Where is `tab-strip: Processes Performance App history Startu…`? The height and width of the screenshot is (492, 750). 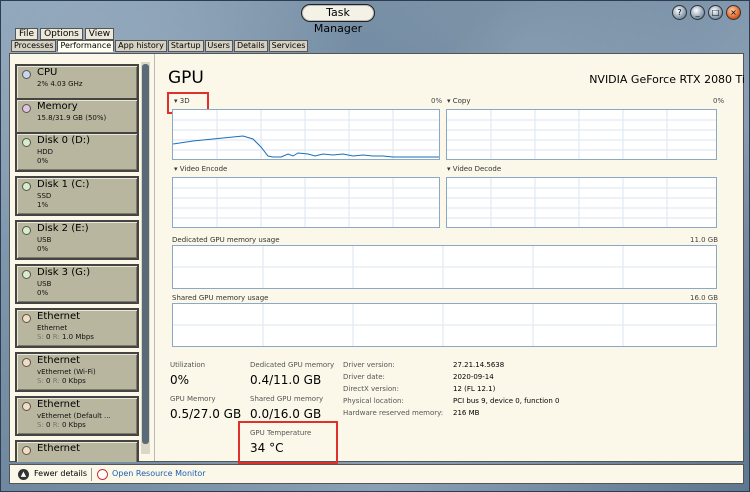
tab-strip: Processes Performance App history Startu… is located at coordinates (160, 46).